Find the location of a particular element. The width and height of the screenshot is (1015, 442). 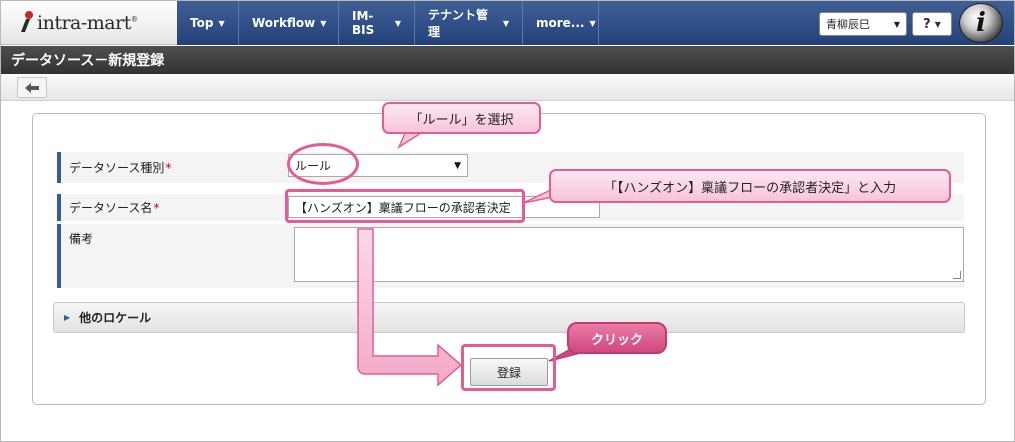

highlight-register-button is located at coordinates (508, 367).